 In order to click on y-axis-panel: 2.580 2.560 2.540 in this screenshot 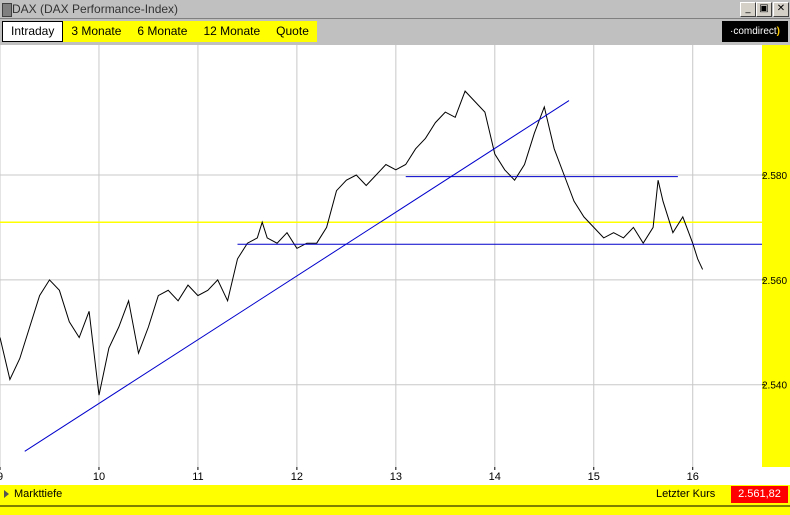, I will do `click(776, 256)`.